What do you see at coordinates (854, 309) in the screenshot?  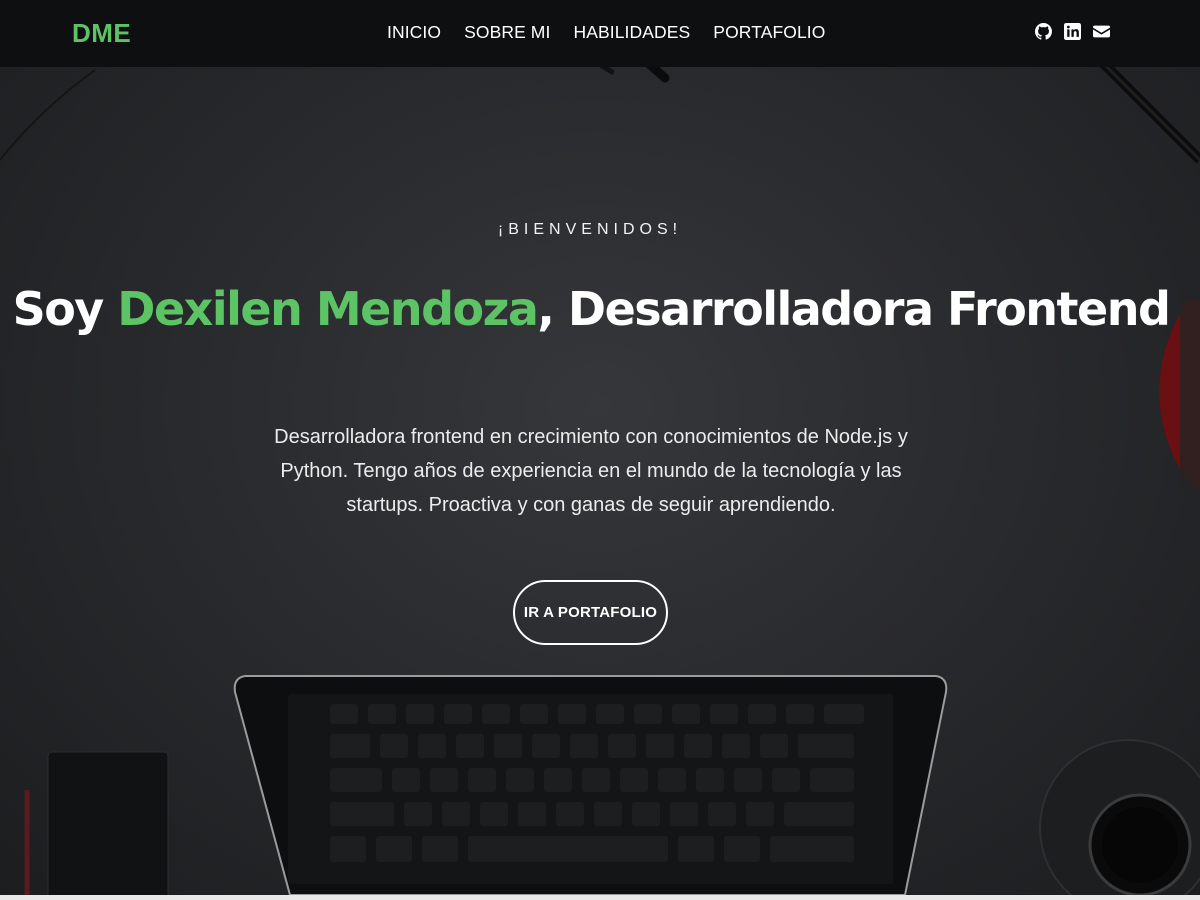 I see `headline-suffix: , Desarrolladora Frontend` at bounding box center [854, 309].